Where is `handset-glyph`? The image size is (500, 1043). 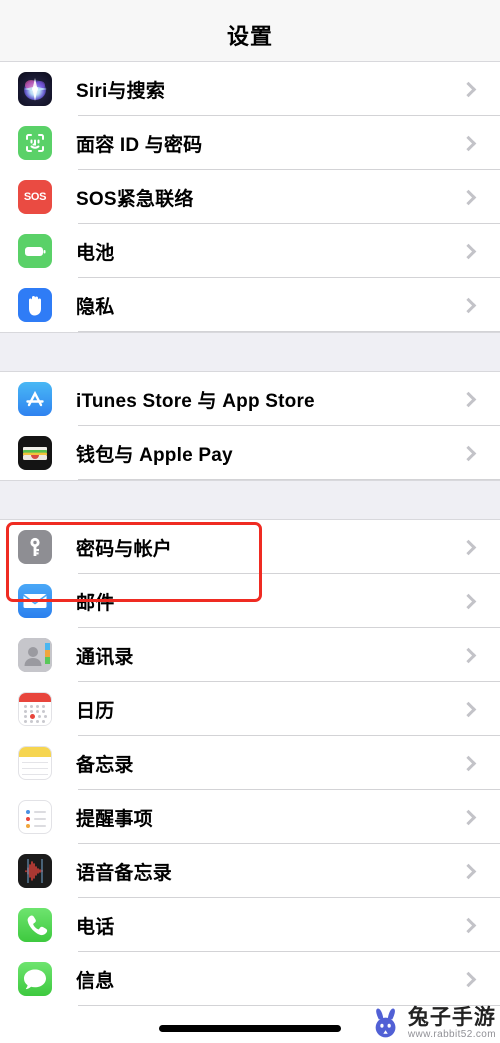 handset-glyph is located at coordinates (37, 925).